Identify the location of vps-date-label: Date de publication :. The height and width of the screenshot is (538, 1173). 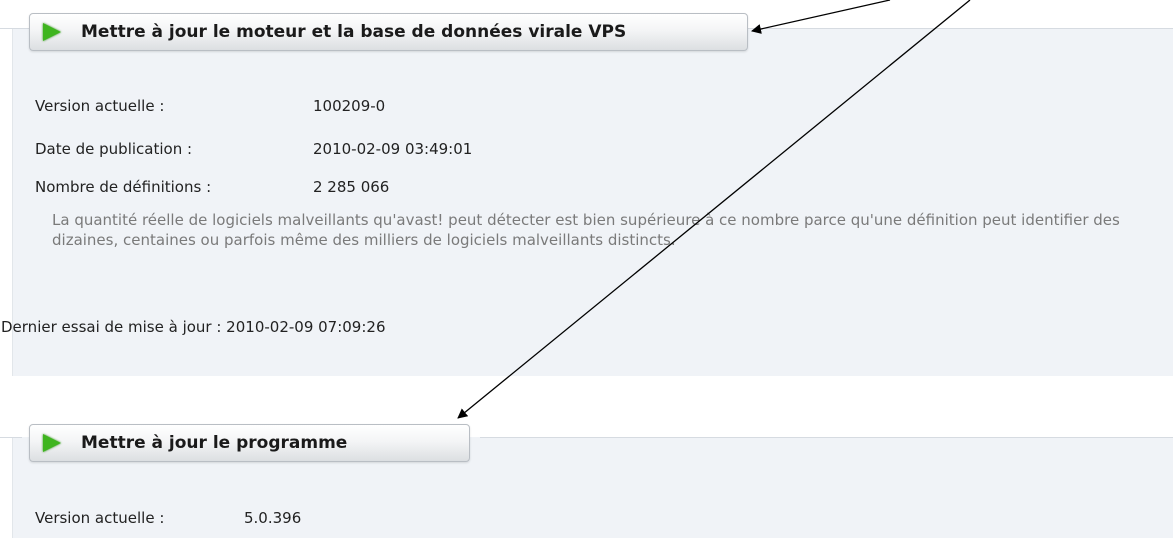
(114, 149).